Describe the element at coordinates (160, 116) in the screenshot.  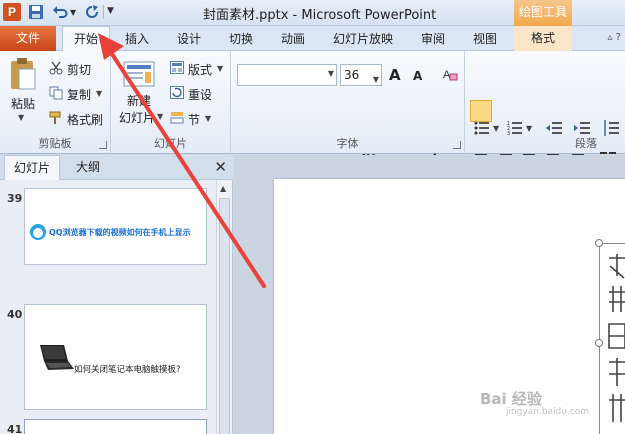
I see `new-slide-dropdown-icon: ▼` at that location.